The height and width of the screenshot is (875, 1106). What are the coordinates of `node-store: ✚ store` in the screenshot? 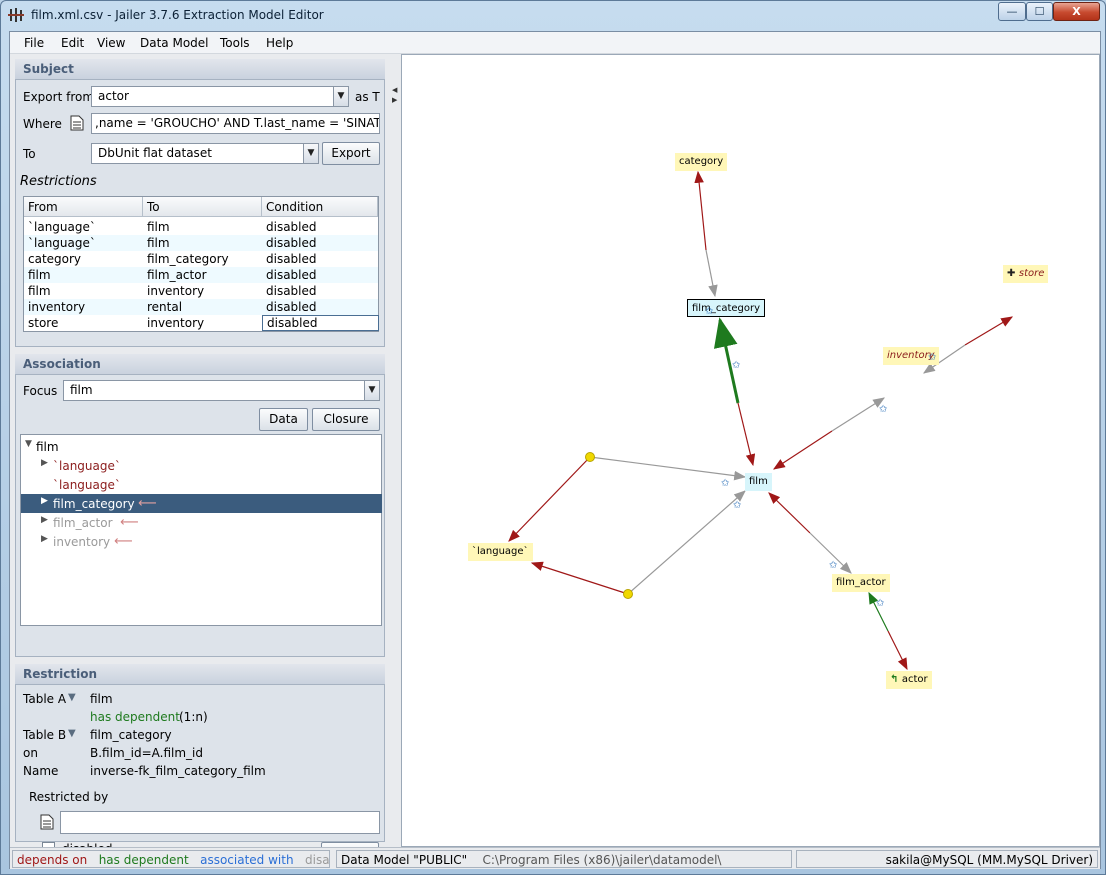 It's located at (1026, 274).